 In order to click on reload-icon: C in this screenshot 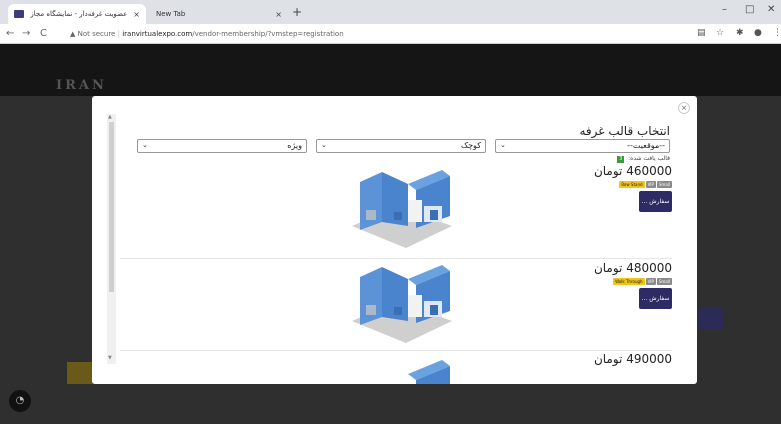, I will do `click(43, 33)`.